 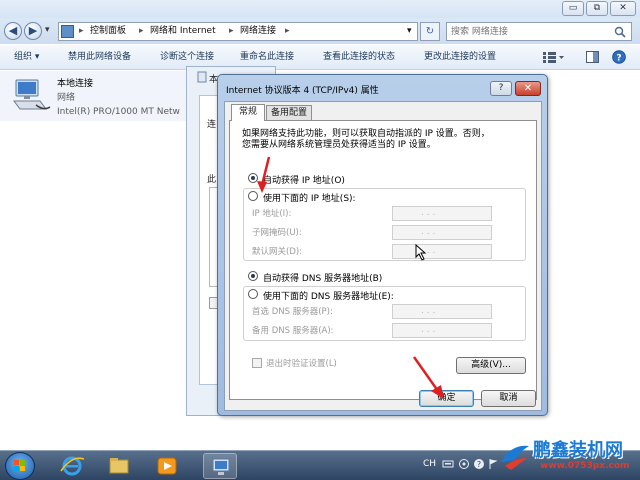 What do you see at coordinates (118, 112) in the screenshot?
I see `connection-adapter: Intel(R) PRO/1000 MT Netw` at bounding box center [118, 112].